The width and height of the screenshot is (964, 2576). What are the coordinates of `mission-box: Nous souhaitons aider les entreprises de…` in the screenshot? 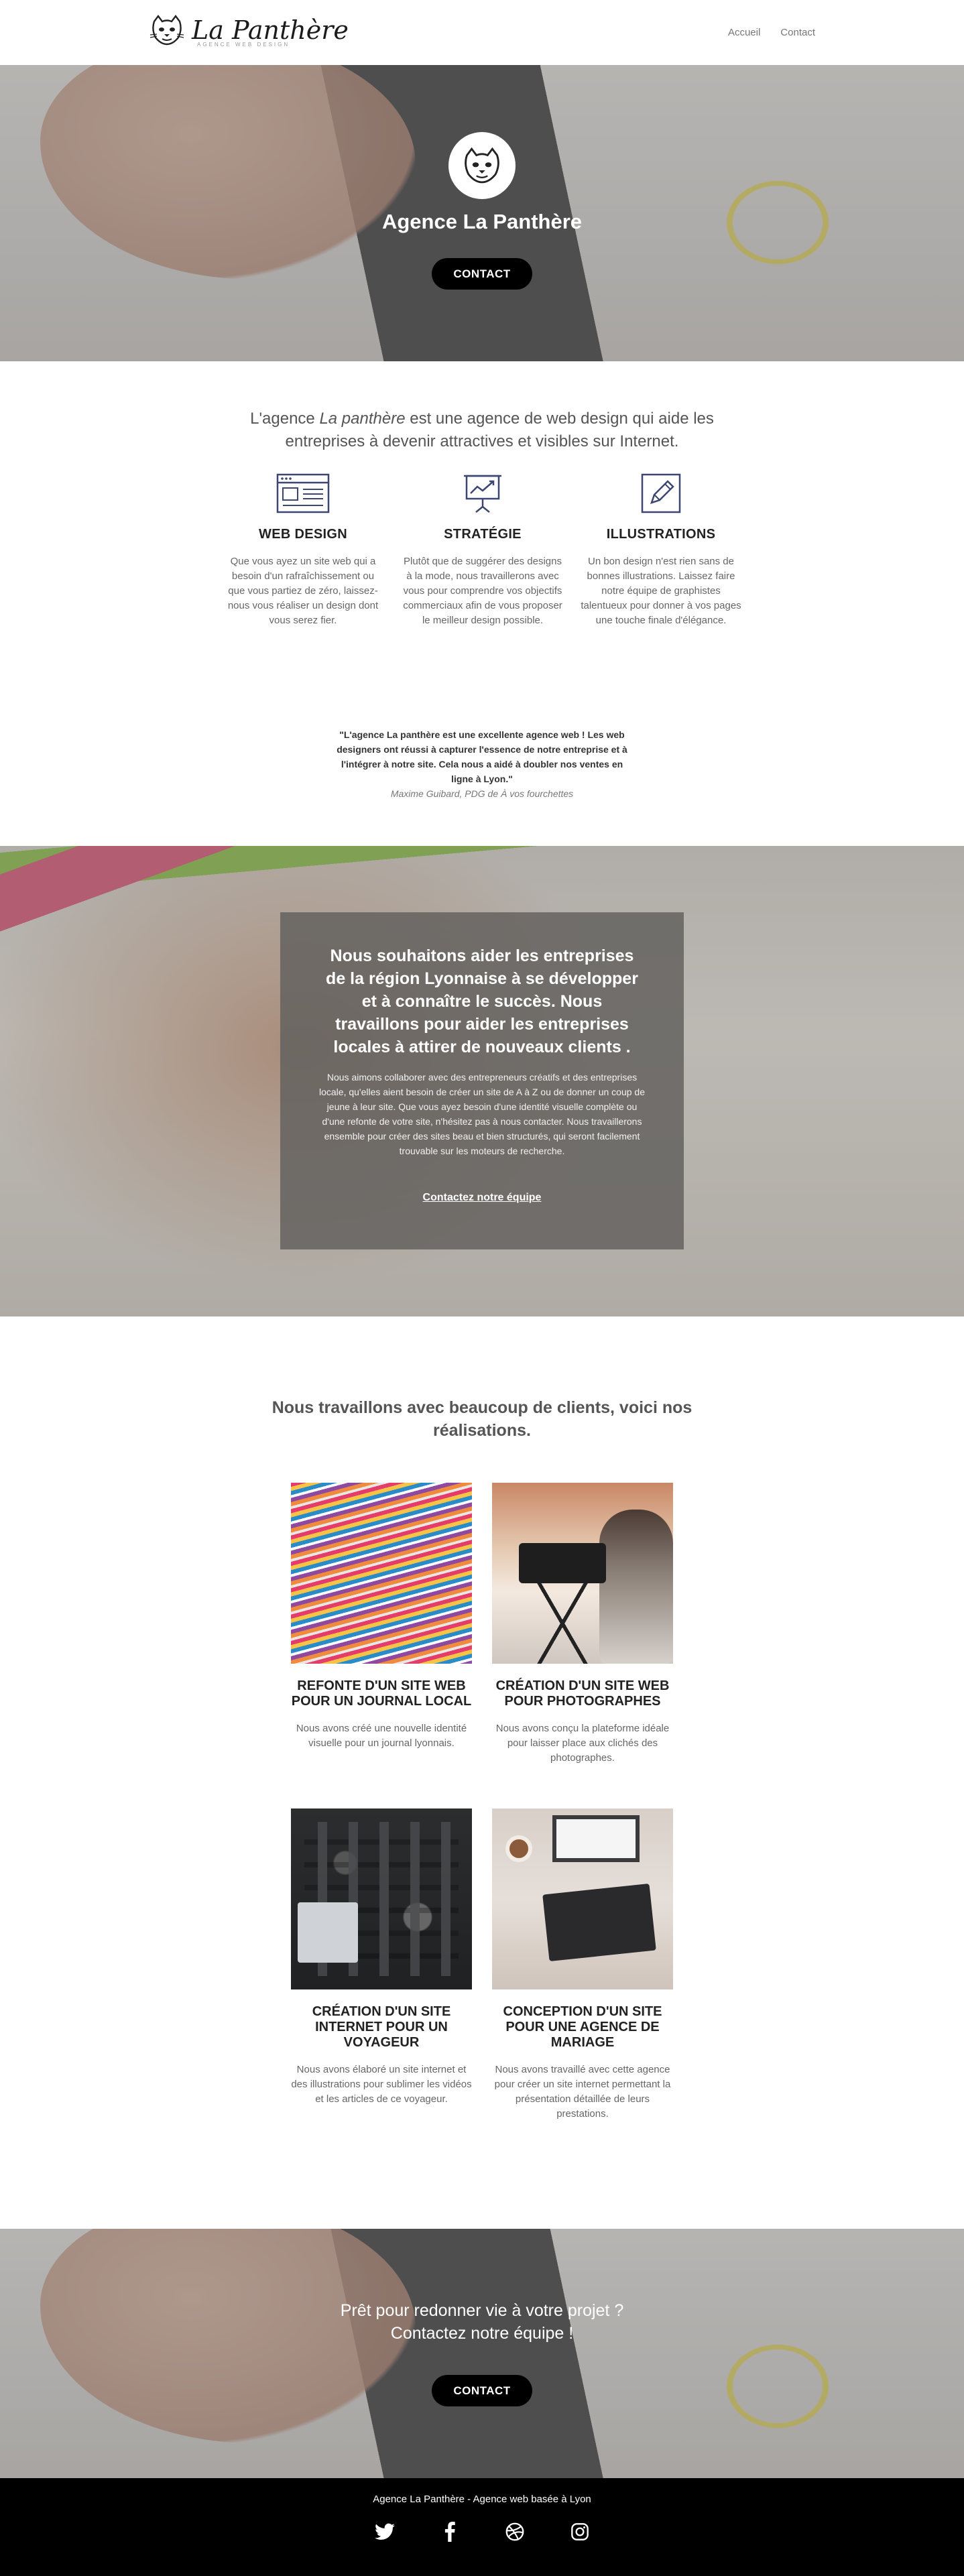 It's located at (482, 1080).